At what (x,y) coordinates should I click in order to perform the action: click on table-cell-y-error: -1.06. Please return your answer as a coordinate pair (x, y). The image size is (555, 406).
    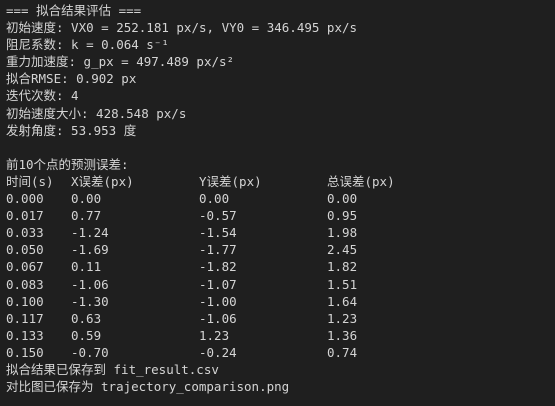
    Looking at the image, I should click on (218, 318).